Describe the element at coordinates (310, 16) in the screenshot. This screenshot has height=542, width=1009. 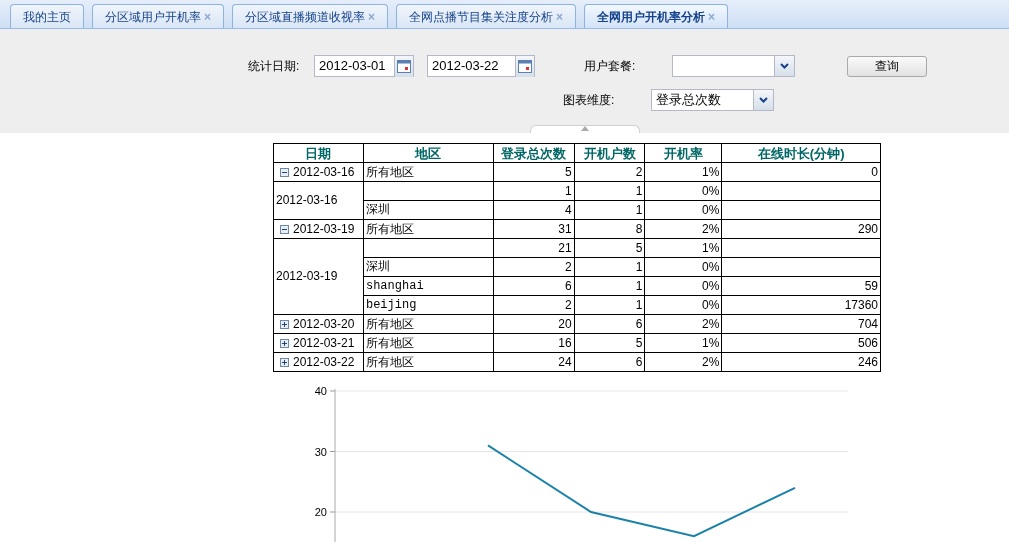
I see `tab: 分区域直播频道收视率 ×` at that location.